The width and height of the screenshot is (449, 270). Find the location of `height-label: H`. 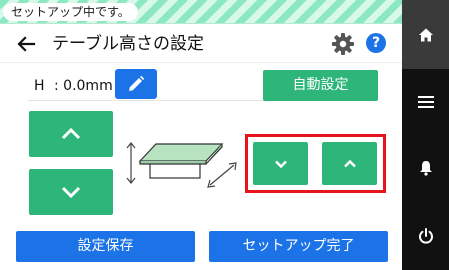

height-label: H is located at coordinates (39, 86).